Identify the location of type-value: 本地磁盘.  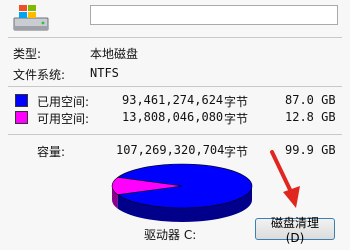
(114, 54).